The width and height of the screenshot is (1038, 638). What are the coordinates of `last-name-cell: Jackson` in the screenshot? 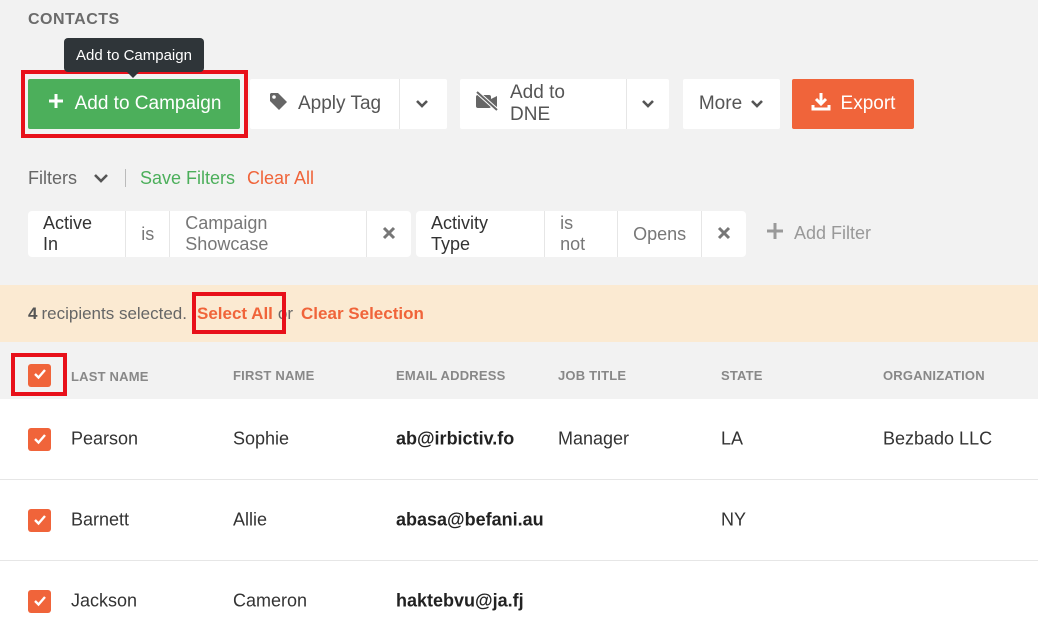 It's located at (104, 600).